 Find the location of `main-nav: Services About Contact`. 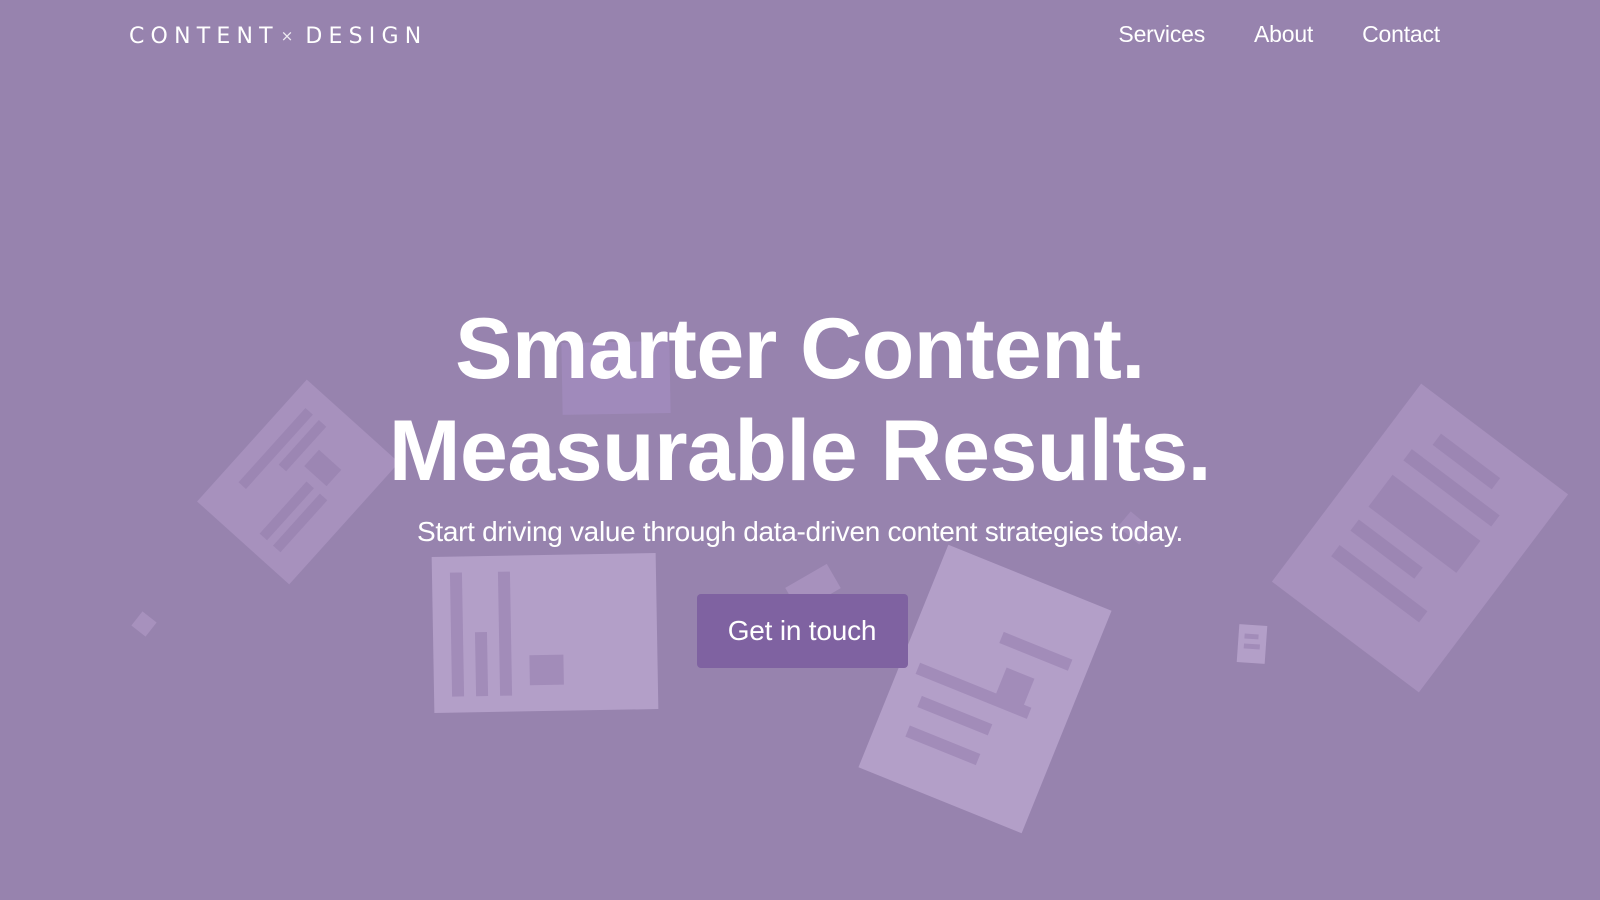

main-nav: Services About Contact is located at coordinates (1279, 34).